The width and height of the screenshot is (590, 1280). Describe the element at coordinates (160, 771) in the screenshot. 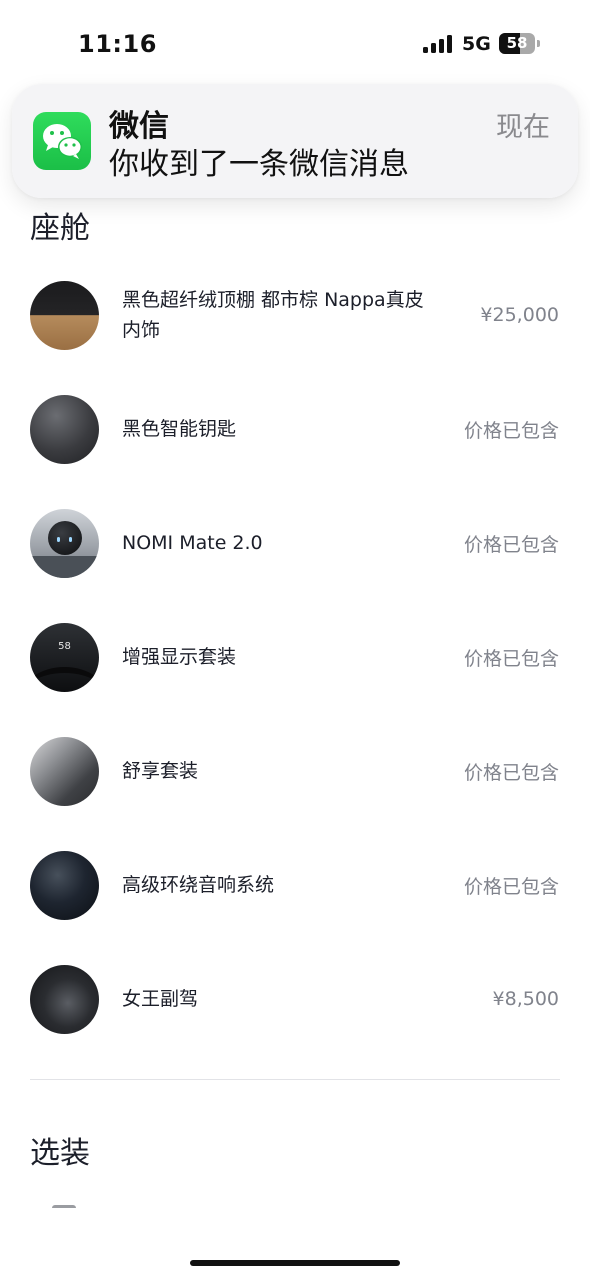

I see `item-name: 舒享套装` at that location.